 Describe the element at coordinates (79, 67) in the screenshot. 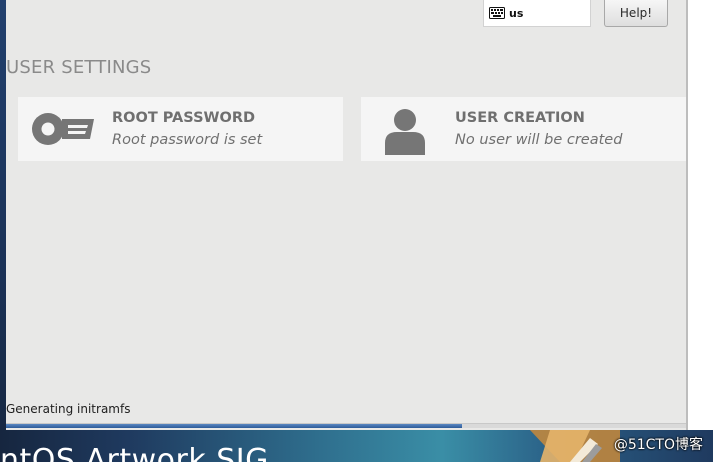

I see `section-title: USER SETTINGS` at that location.